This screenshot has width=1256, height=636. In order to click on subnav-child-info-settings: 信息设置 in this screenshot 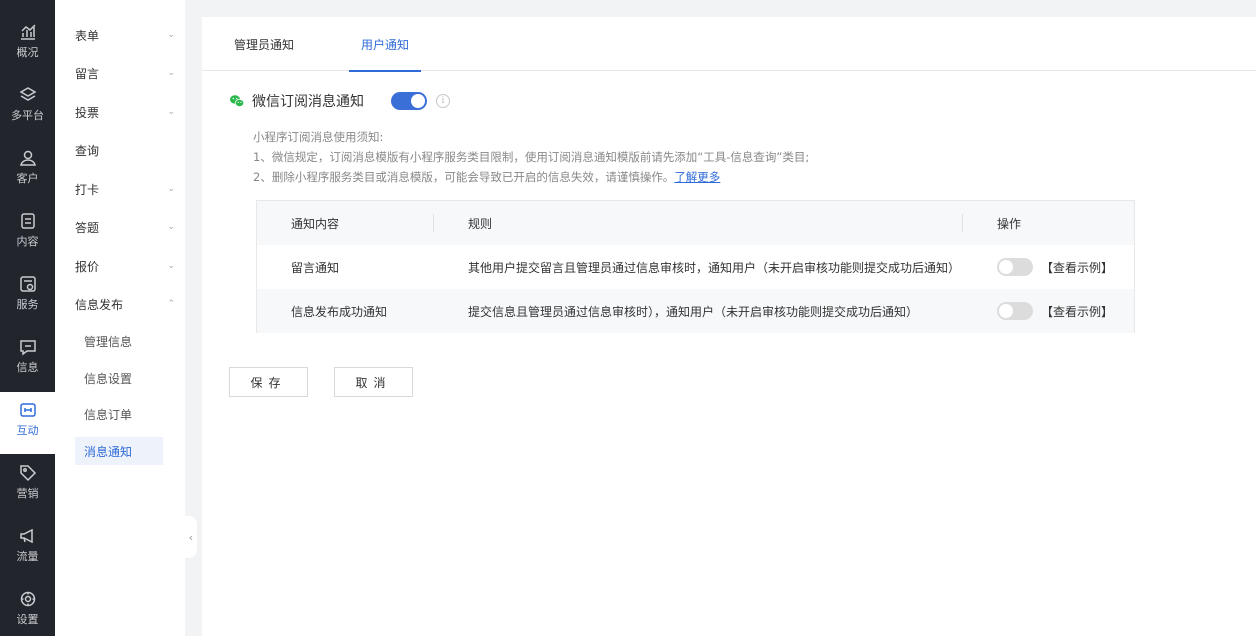, I will do `click(119, 378)`.